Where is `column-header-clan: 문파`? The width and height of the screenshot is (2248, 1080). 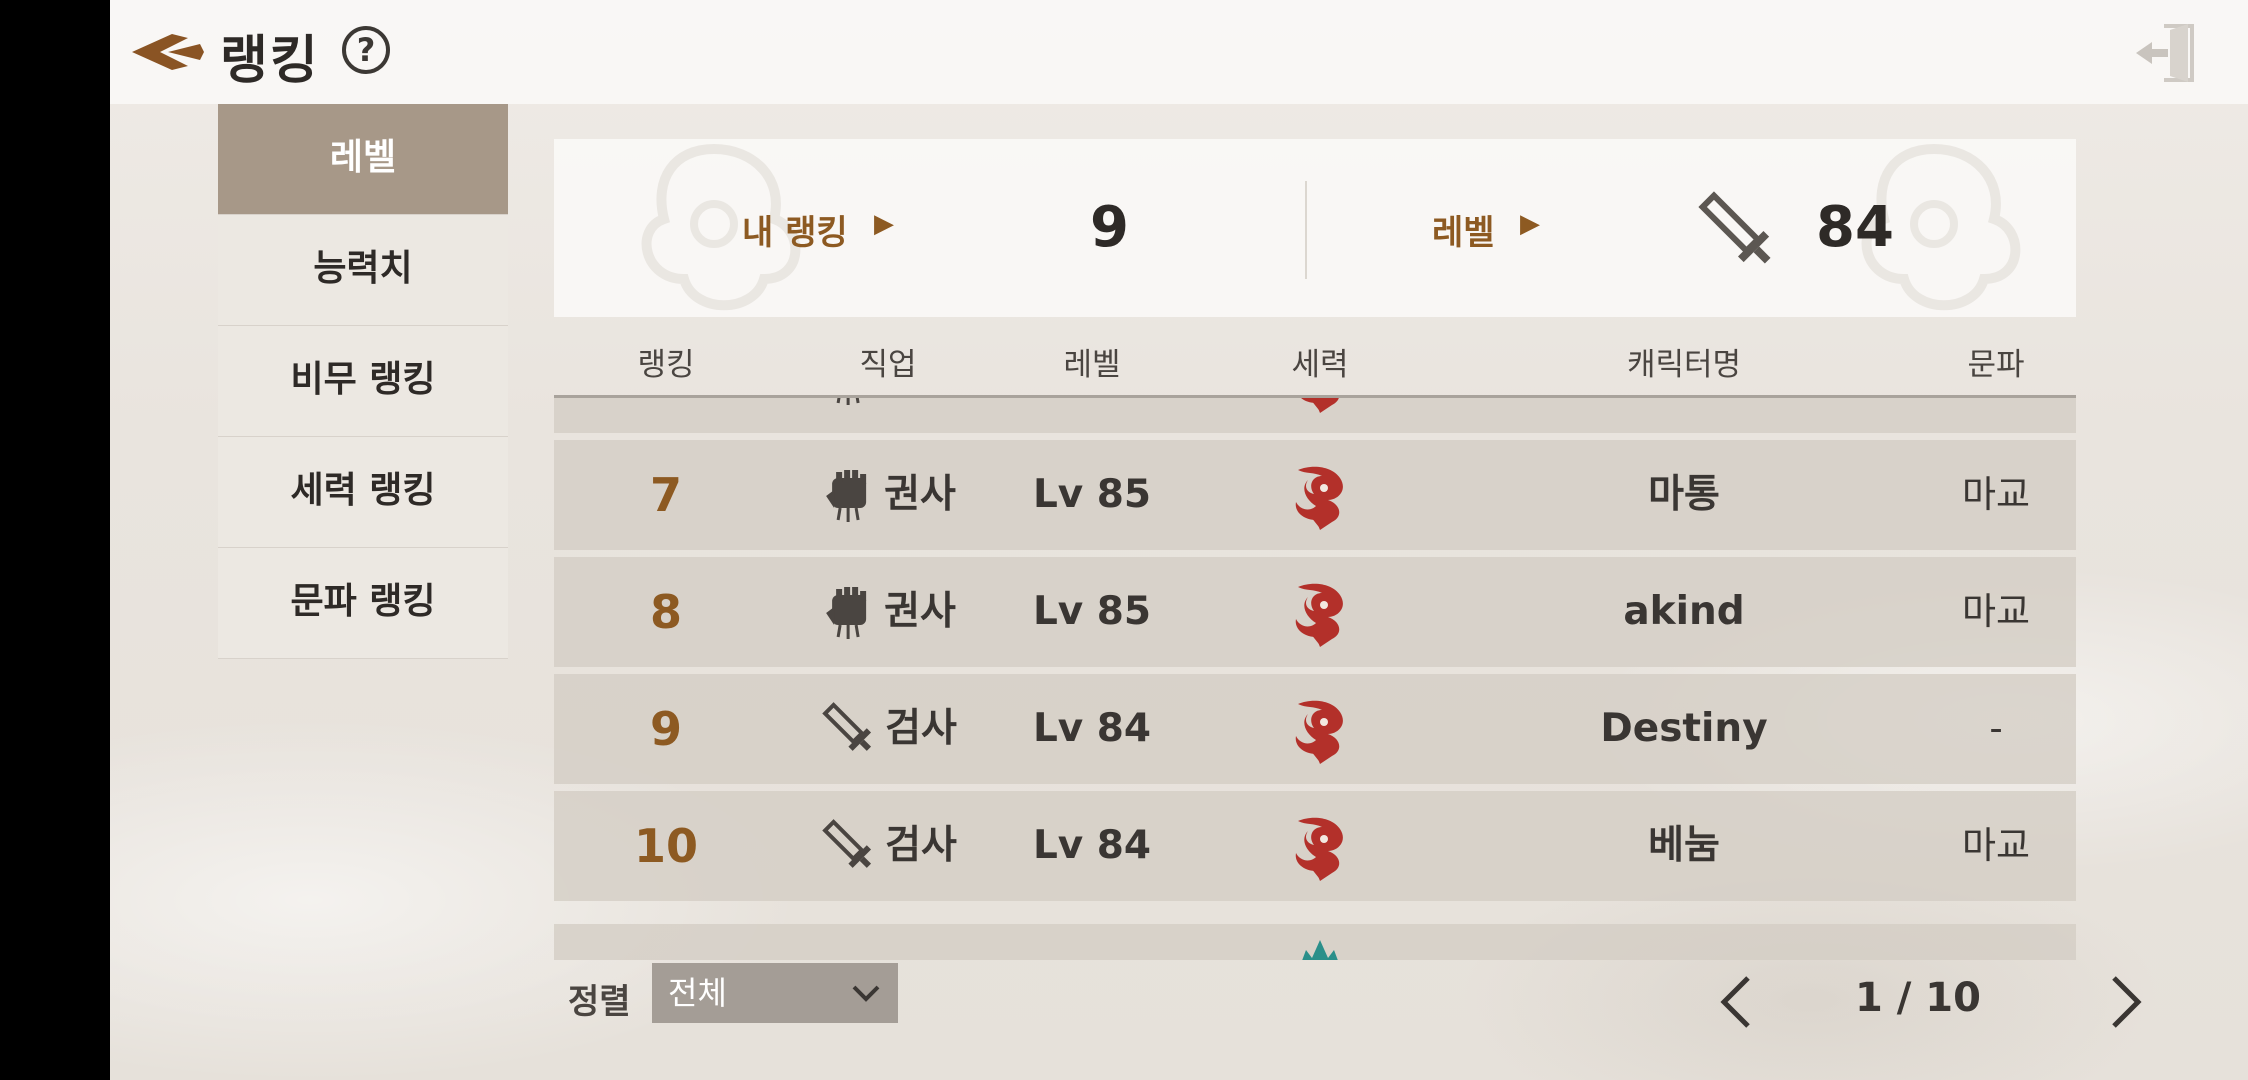 column-header-clan: 문파 is located at coordinates (1996, 365).